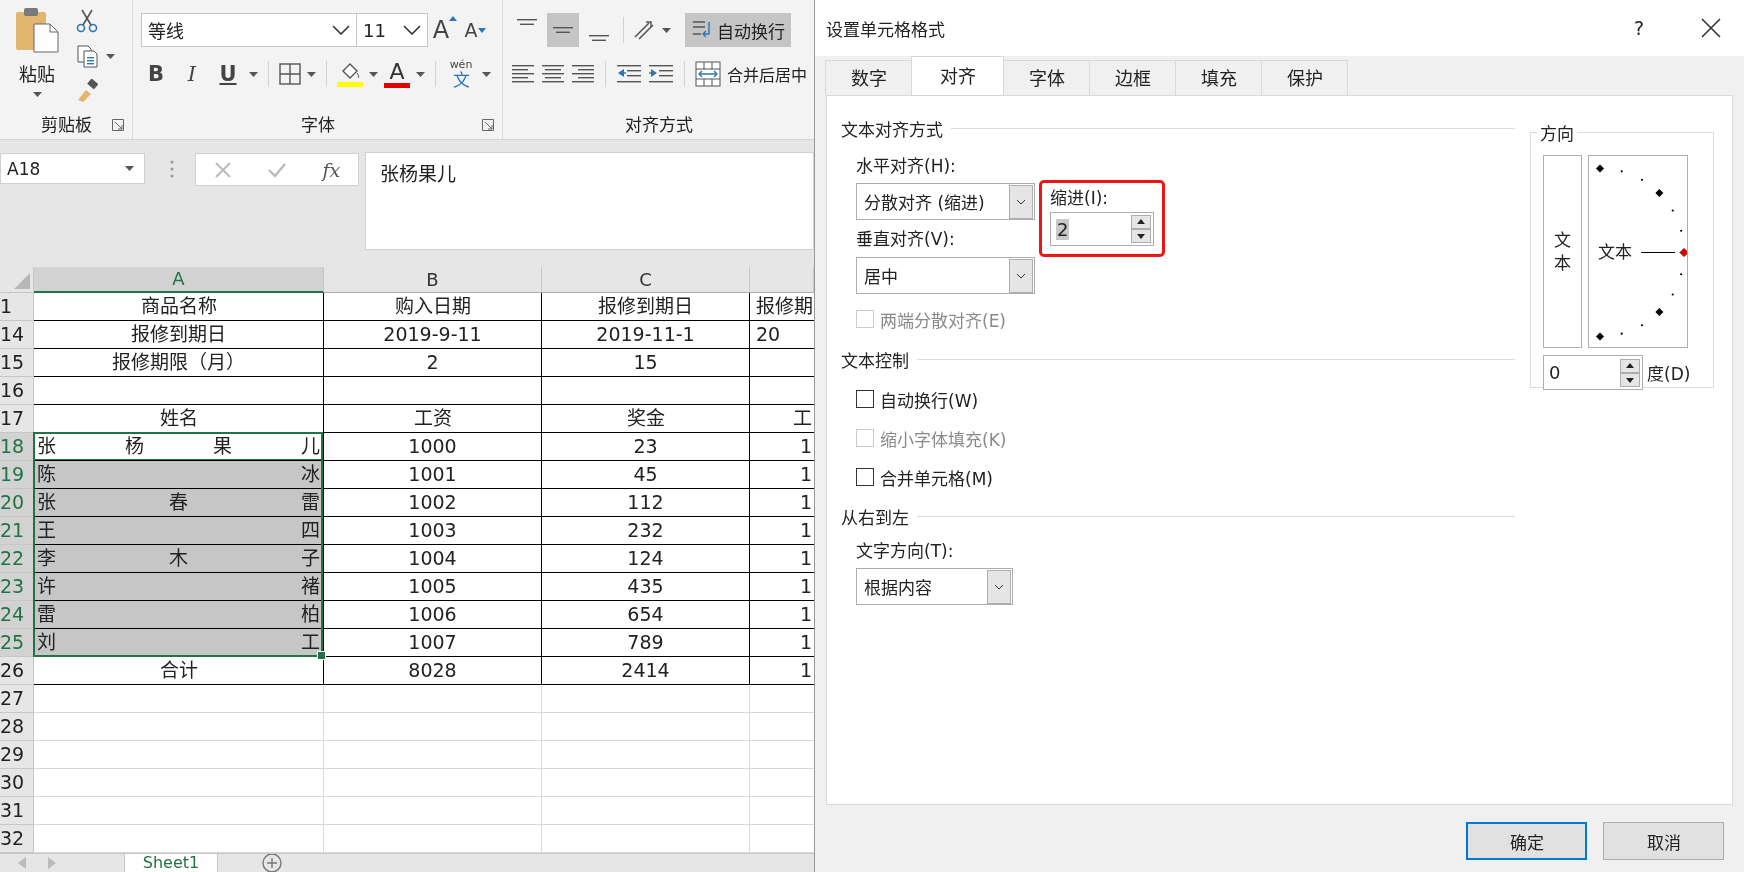  I want to click on row-header: 29, so click(17, 755).